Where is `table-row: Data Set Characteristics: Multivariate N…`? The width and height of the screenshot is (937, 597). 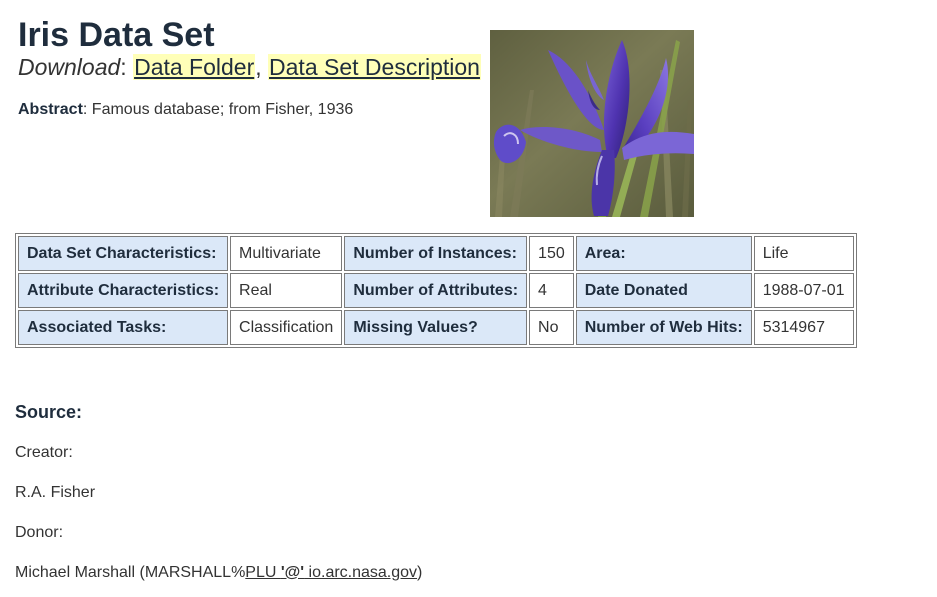
table-row: Data Set Characteristics: Multivariate N… is located at coordinates (436, 253).